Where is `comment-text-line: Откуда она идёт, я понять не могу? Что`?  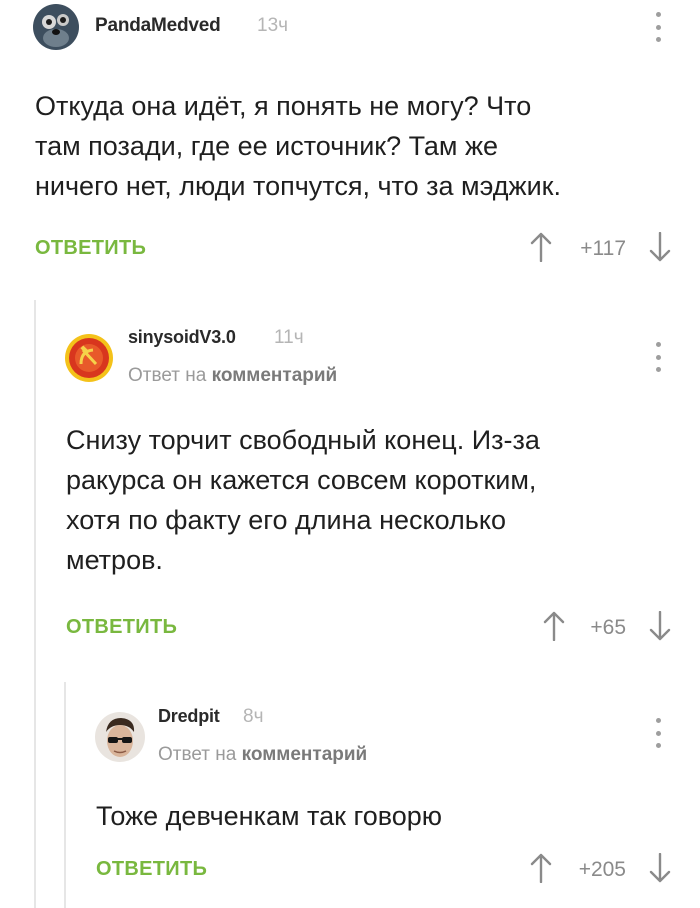 comment-text-line: Откуда она идёт, я понять не могу? Что is located at coordinates (283, 106).